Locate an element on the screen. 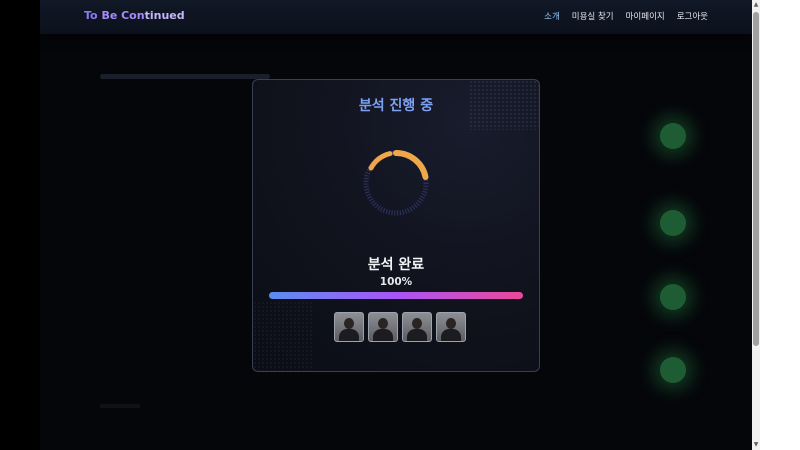  vertical-scrollbar: ▲ ▼ is located at coordinates (756, 225).